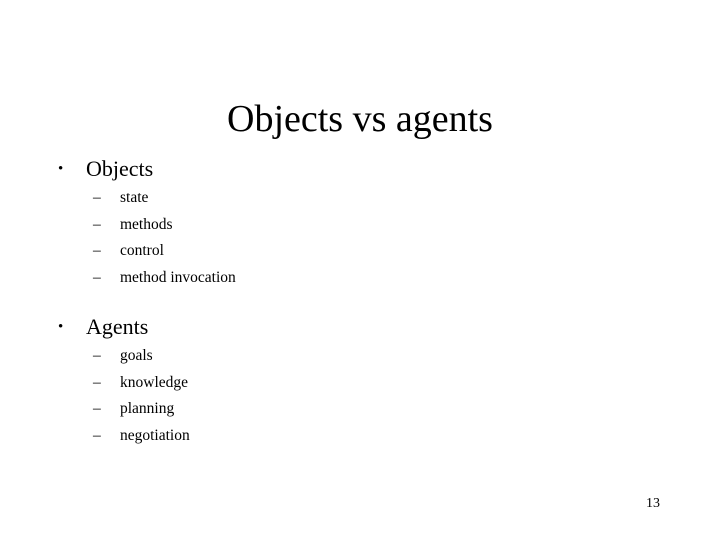 This screenshot has height=540, width=720. What do you see at coordinates (360, 198) in the screenshot?
I see `sub-bullet-item: – state` at bounding box center [360, 198].